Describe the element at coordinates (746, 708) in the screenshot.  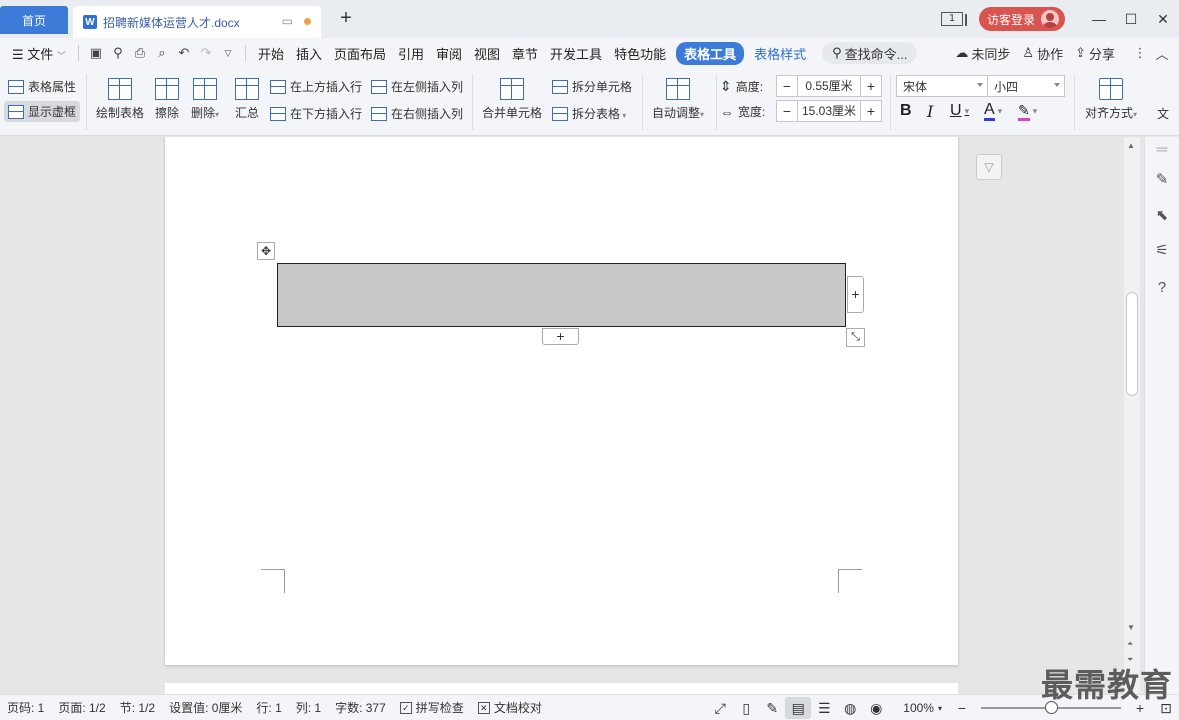
I see `reading-mode-icon: ▯` at that location.